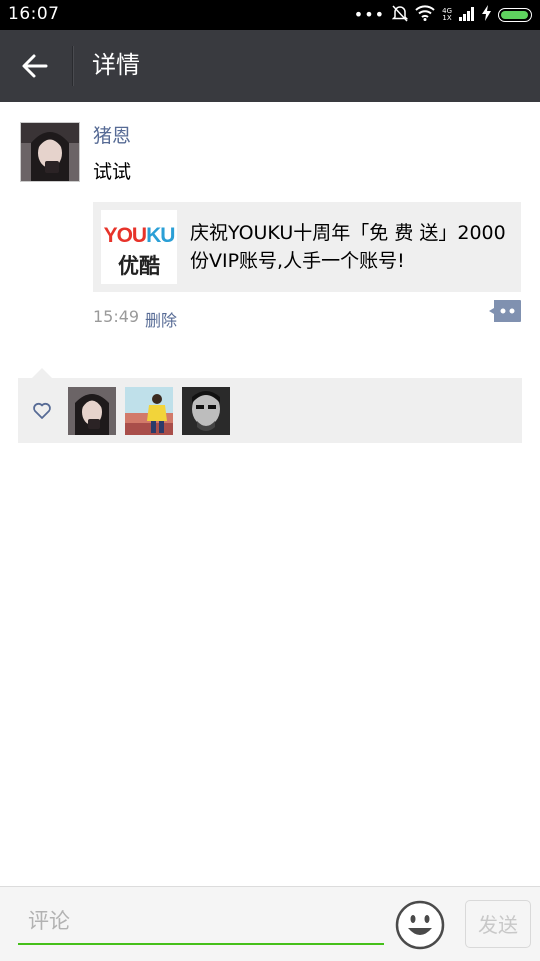  Describe the element at coordinates (112, 134) in the screenshot. I see `author-name: 猪恩` at that location.